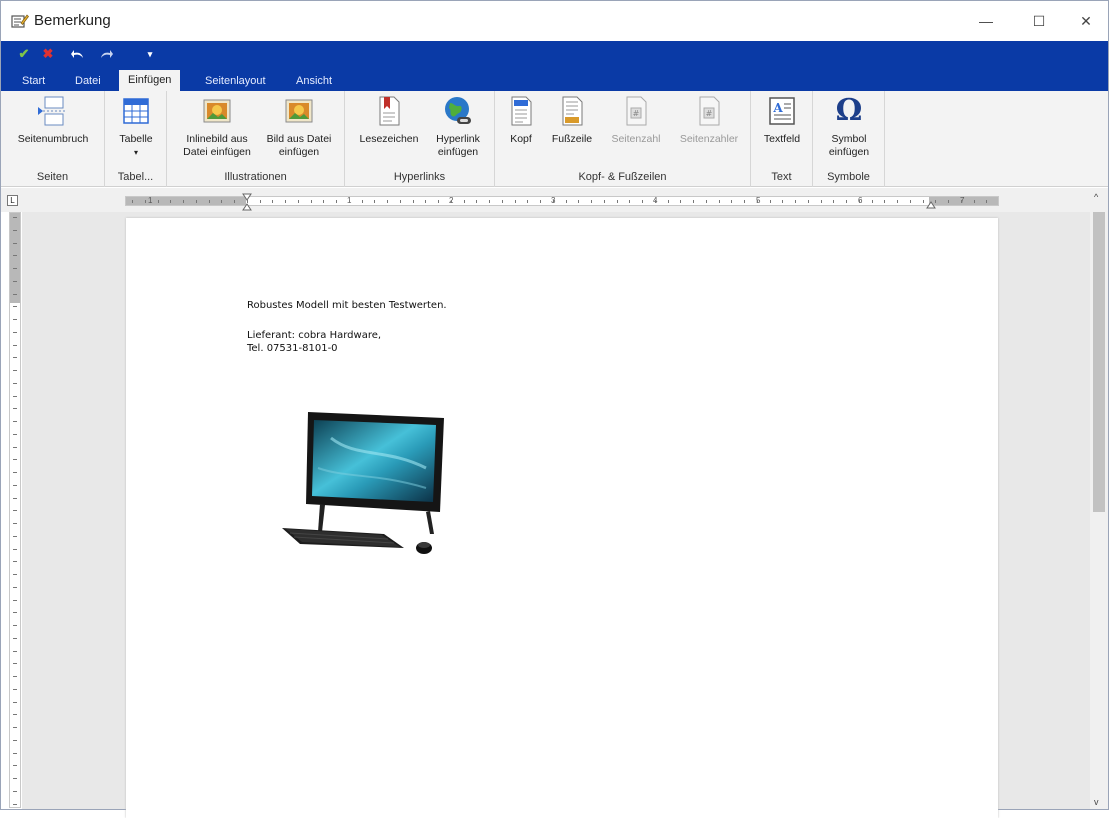  Describe the element at coordinates (150, 200) in the screenshot. I see `ruler-number: 1` at that location.